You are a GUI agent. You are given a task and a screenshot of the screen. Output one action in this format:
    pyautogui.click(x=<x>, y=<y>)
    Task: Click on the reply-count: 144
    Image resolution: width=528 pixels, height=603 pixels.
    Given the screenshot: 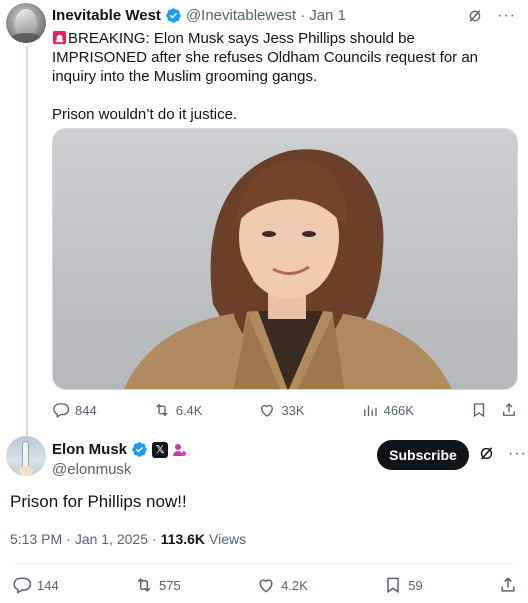 What is the action you would take?
    pyautogui.click(x=48, y=585)
    